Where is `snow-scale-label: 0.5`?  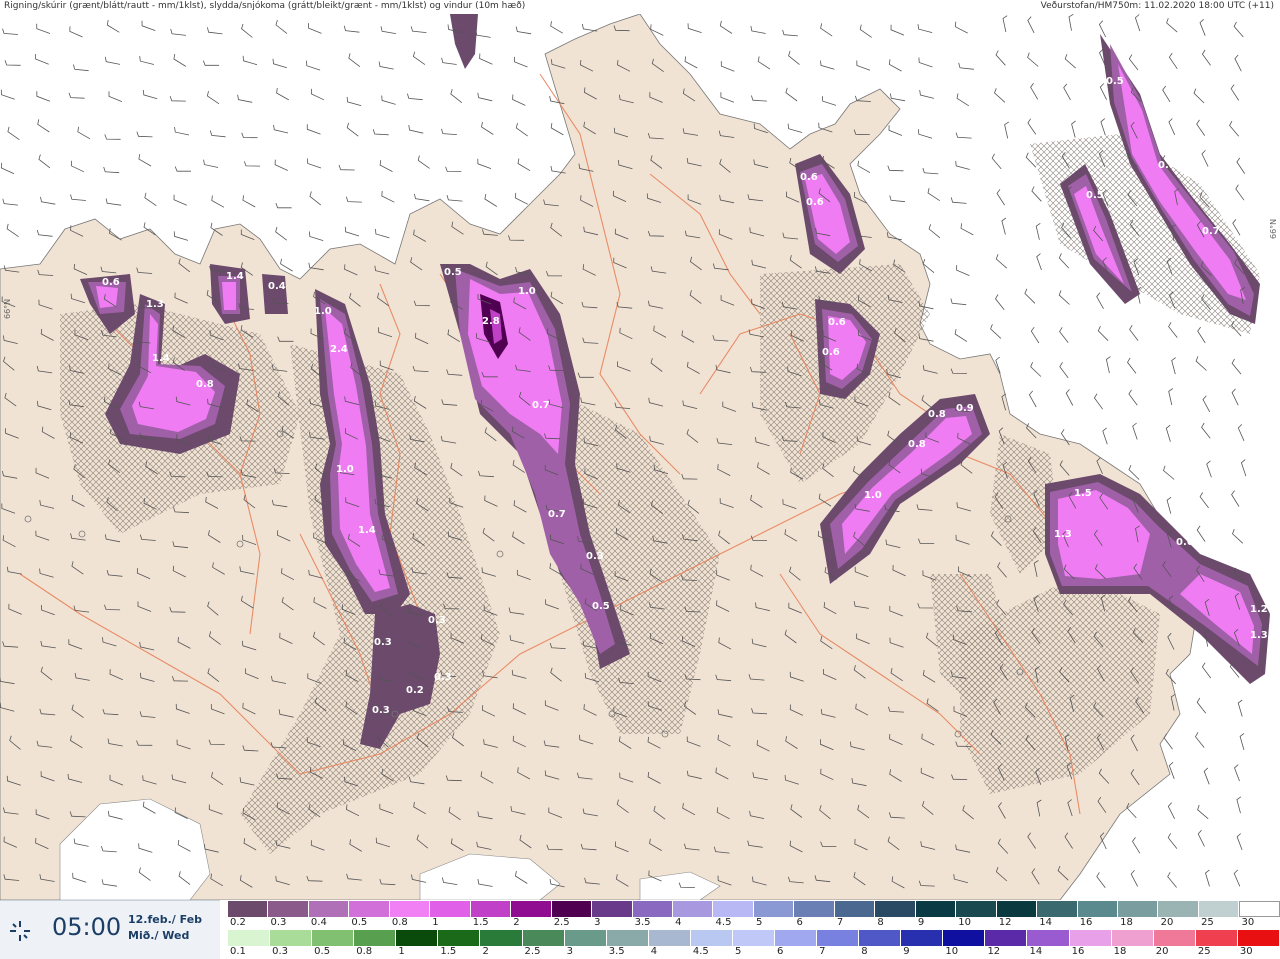 snow-scale-label: 0.5 is located at coordinates (359, 922).